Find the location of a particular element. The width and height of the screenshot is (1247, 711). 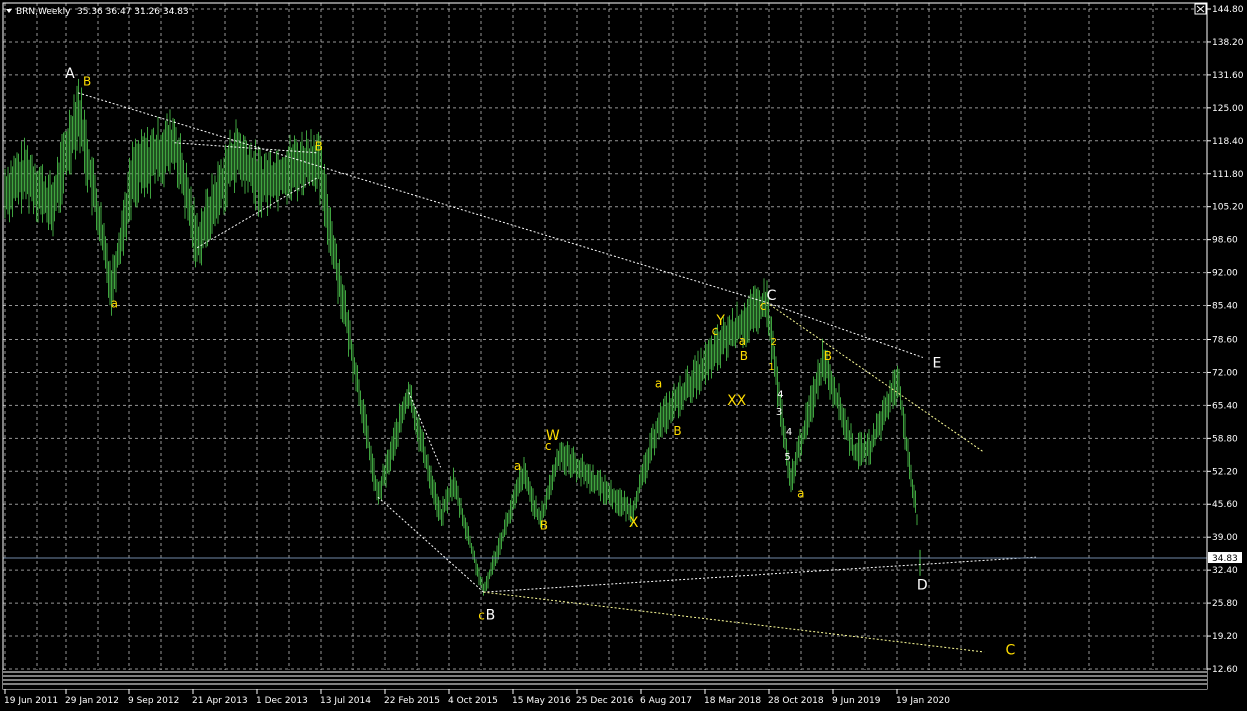

wave-label: D is located at coordinates (922, 586).